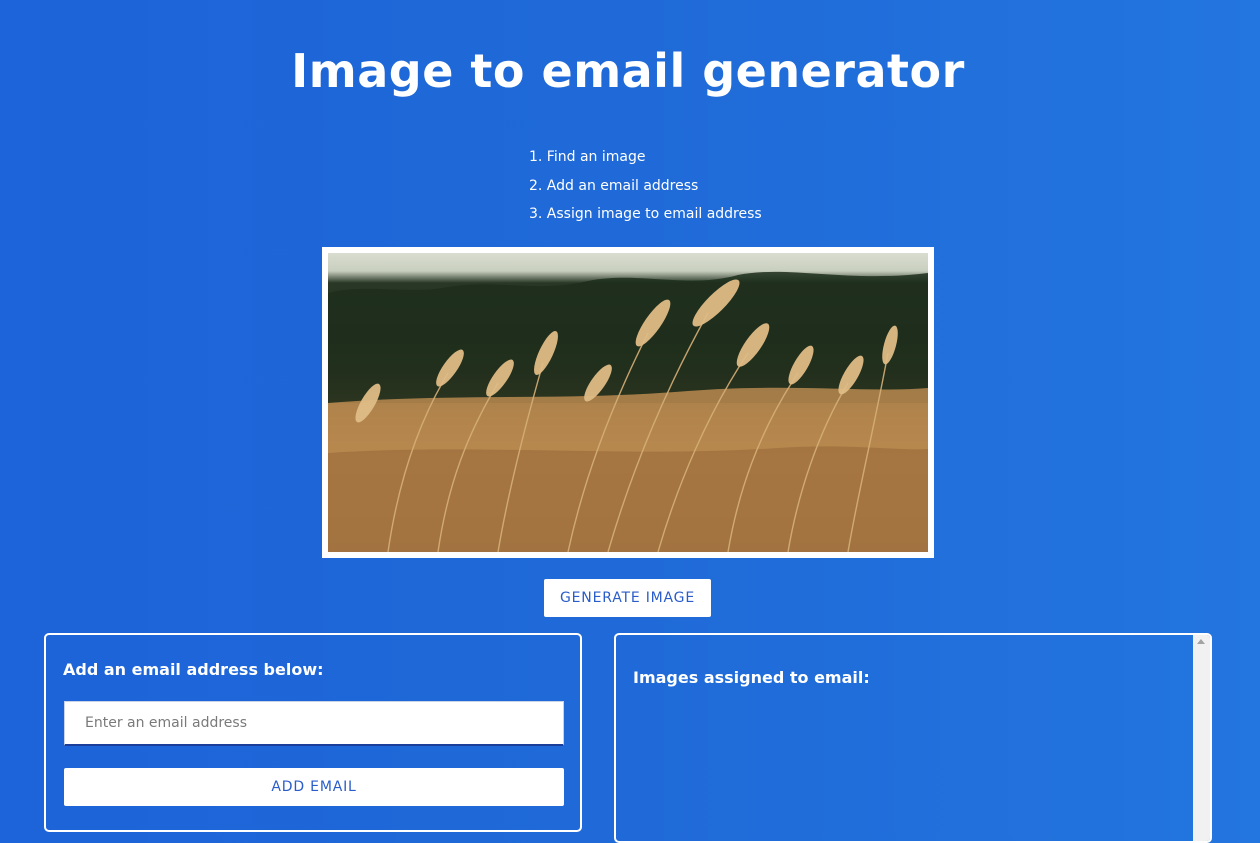 The height and width of the screenshot is (843, 1260). Describe the element at coordinates (314, 787) in the screenshot. I see `add-email-button: ADD EMAIL` at that location.